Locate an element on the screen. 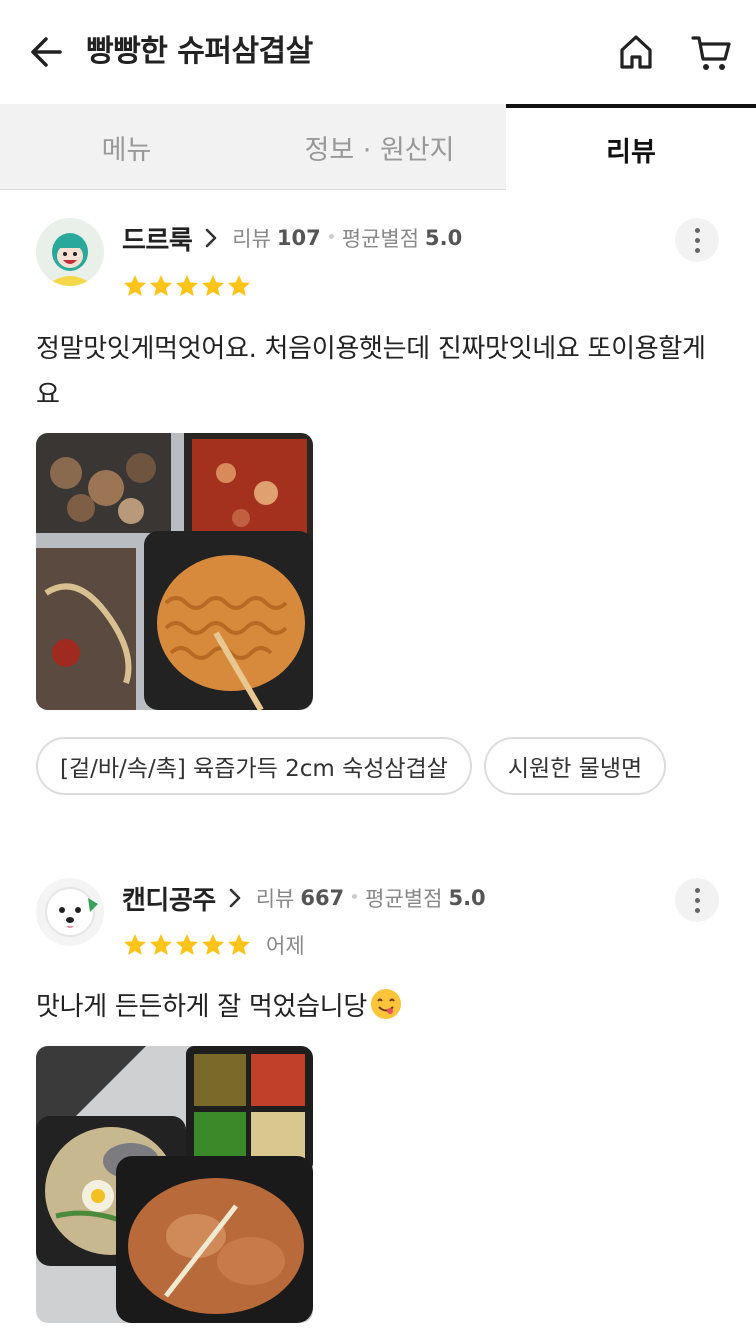 This screenshot has height=1338, width=756. reviewer-info-row: 캔디공주 리뷰 667 평균별점 5.0 is located at coordinates (304, 898).